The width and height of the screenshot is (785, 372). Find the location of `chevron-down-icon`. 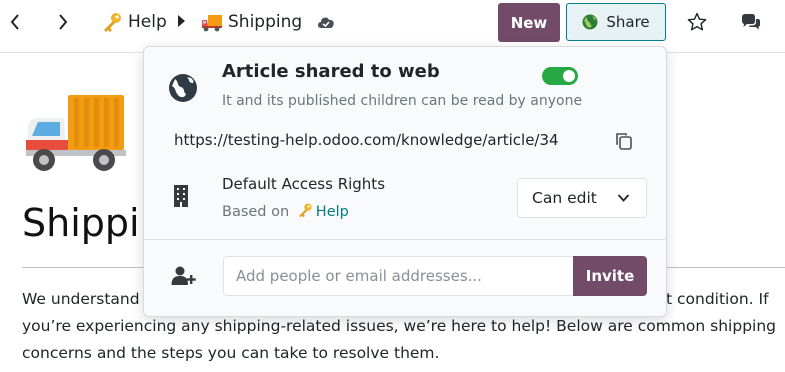

chevron-down-icon is located at coordinates (623, 198).